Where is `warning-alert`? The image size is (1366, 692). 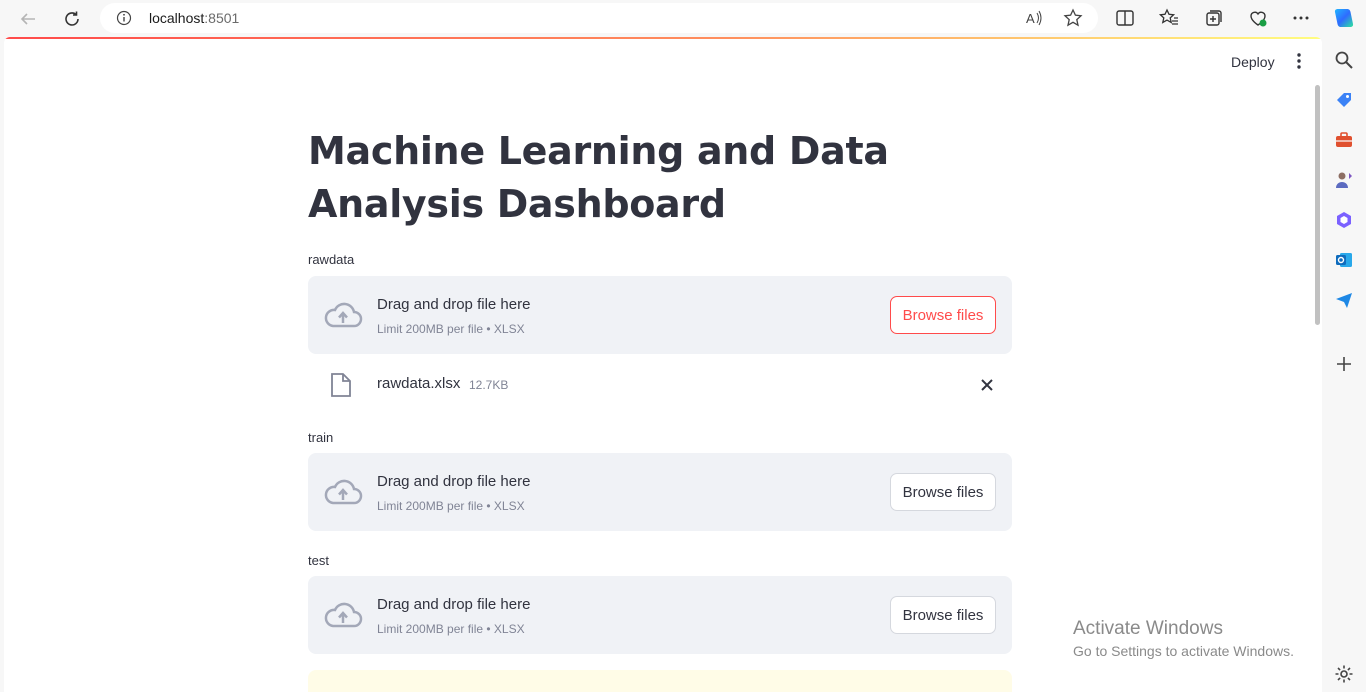
warning-alert is located at coordinates (660, 681).